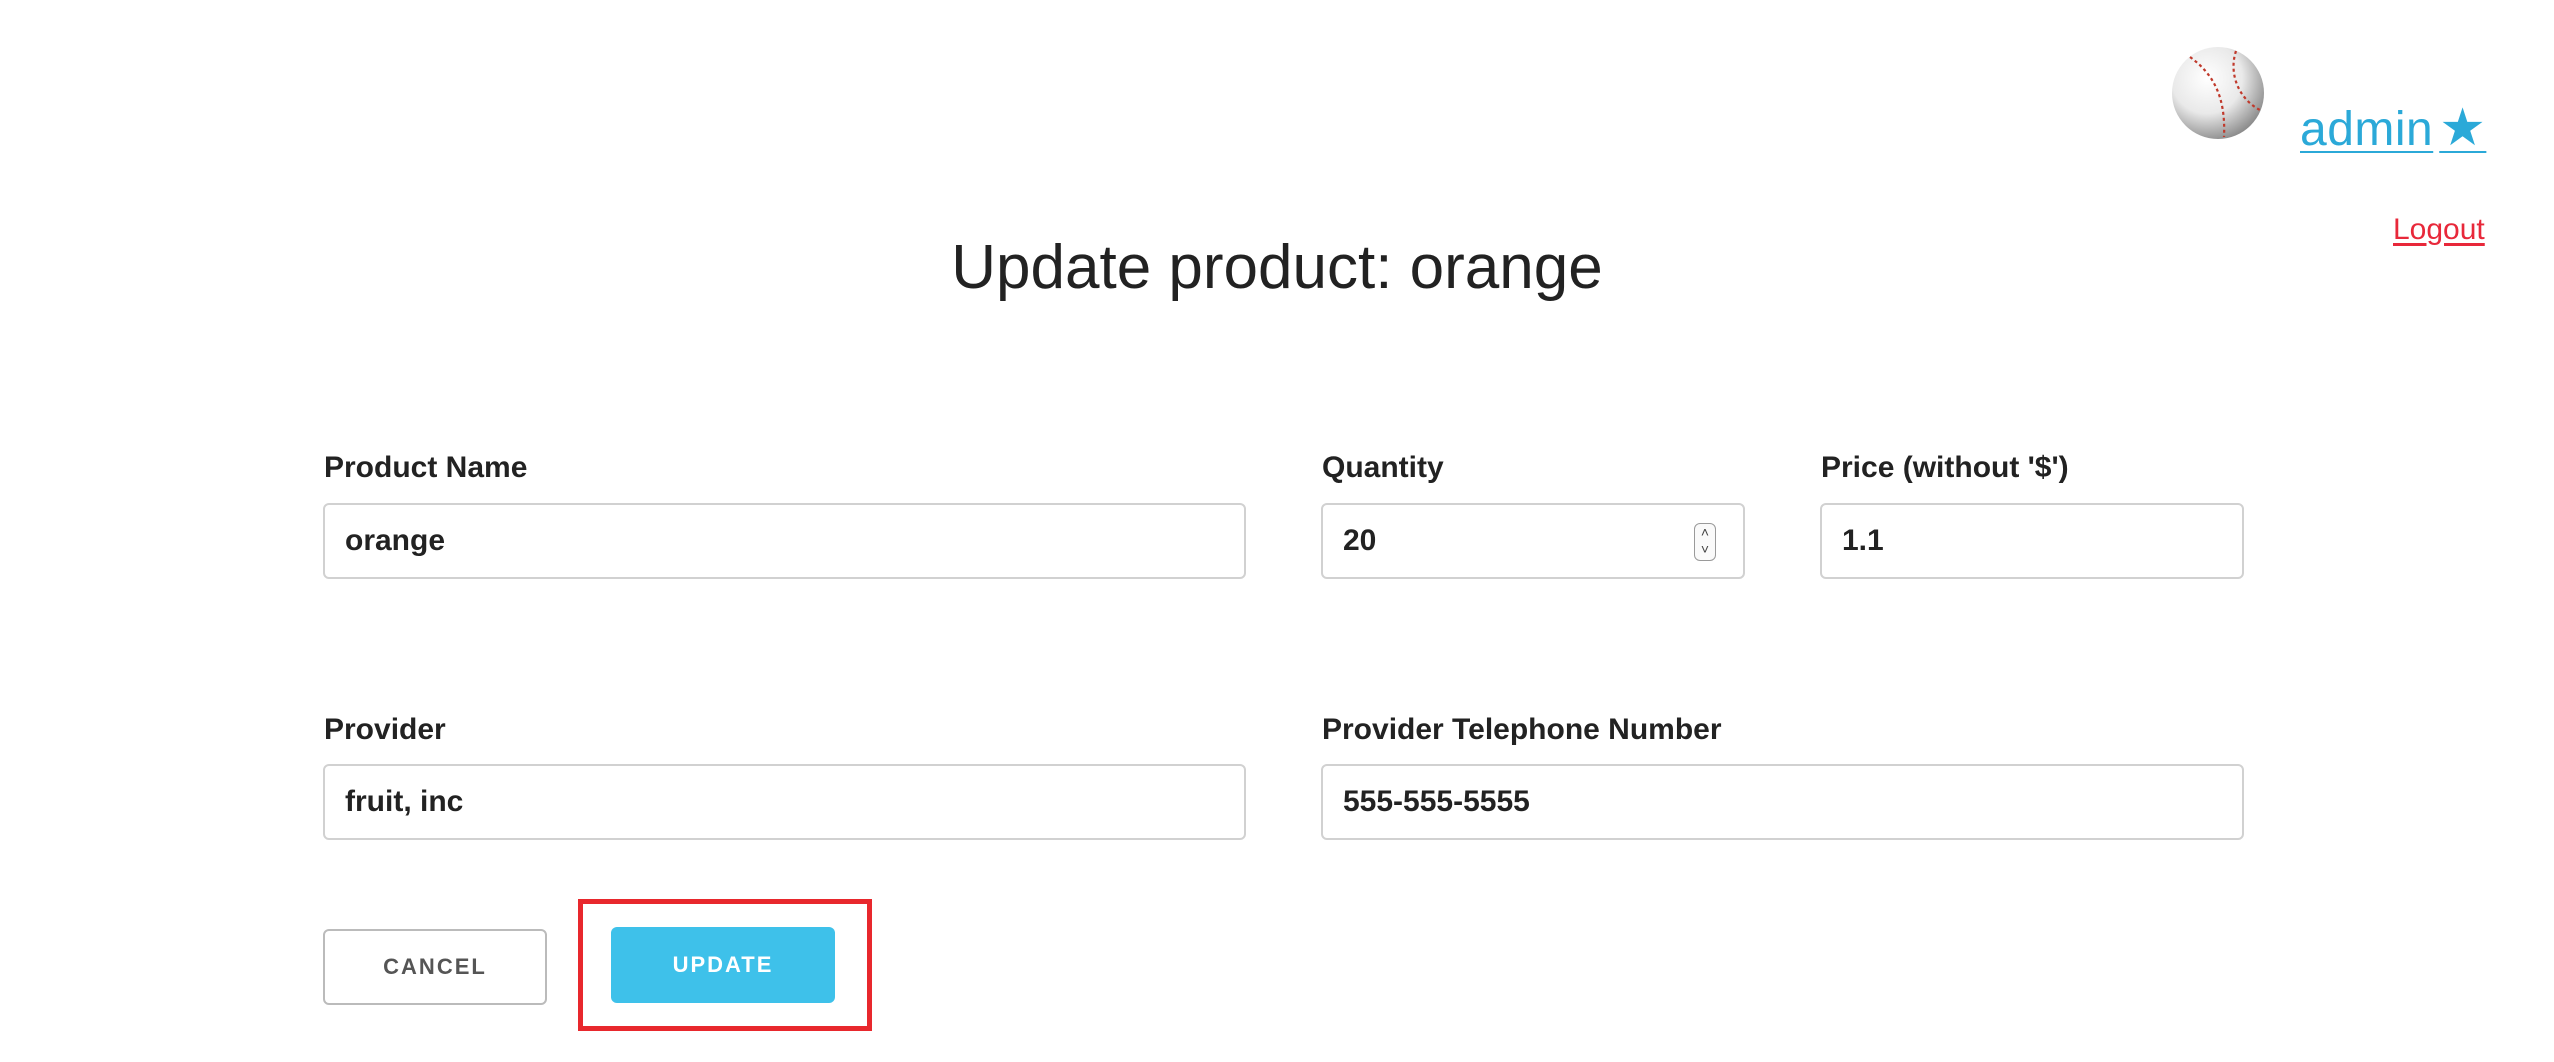 The width and height of the screenshot is (2554, 1062). Describe the element at coordinates (1277, 267) in the screenshot. I see `page-title: Update product: orange` at that location.